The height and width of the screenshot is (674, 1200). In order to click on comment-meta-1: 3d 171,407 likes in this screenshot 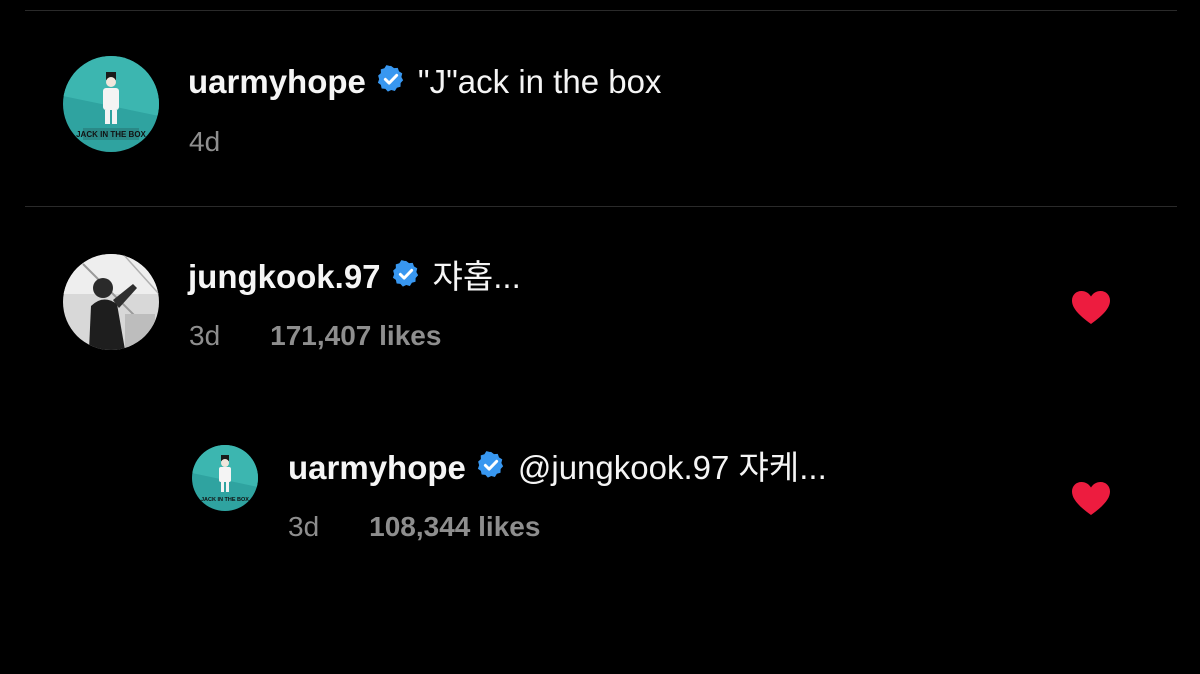, I will do `click(315, 336)`.